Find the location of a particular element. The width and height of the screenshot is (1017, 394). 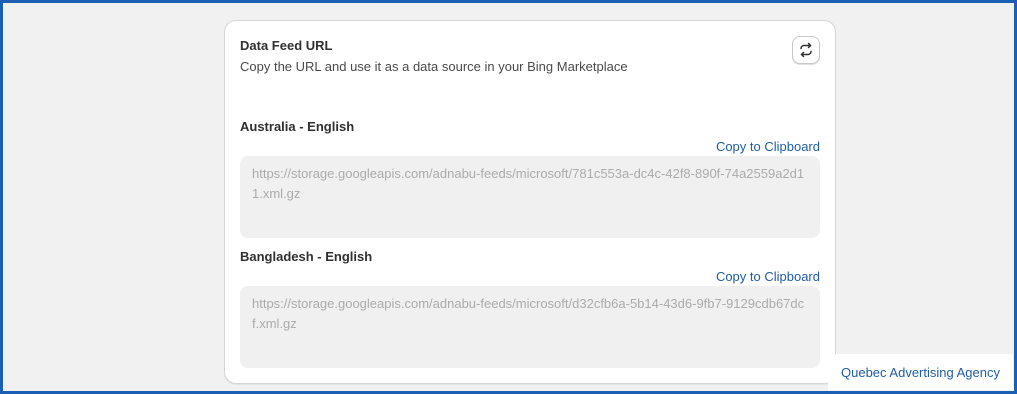

card-title: Data Feed URL is located at coordinates (286, 45).